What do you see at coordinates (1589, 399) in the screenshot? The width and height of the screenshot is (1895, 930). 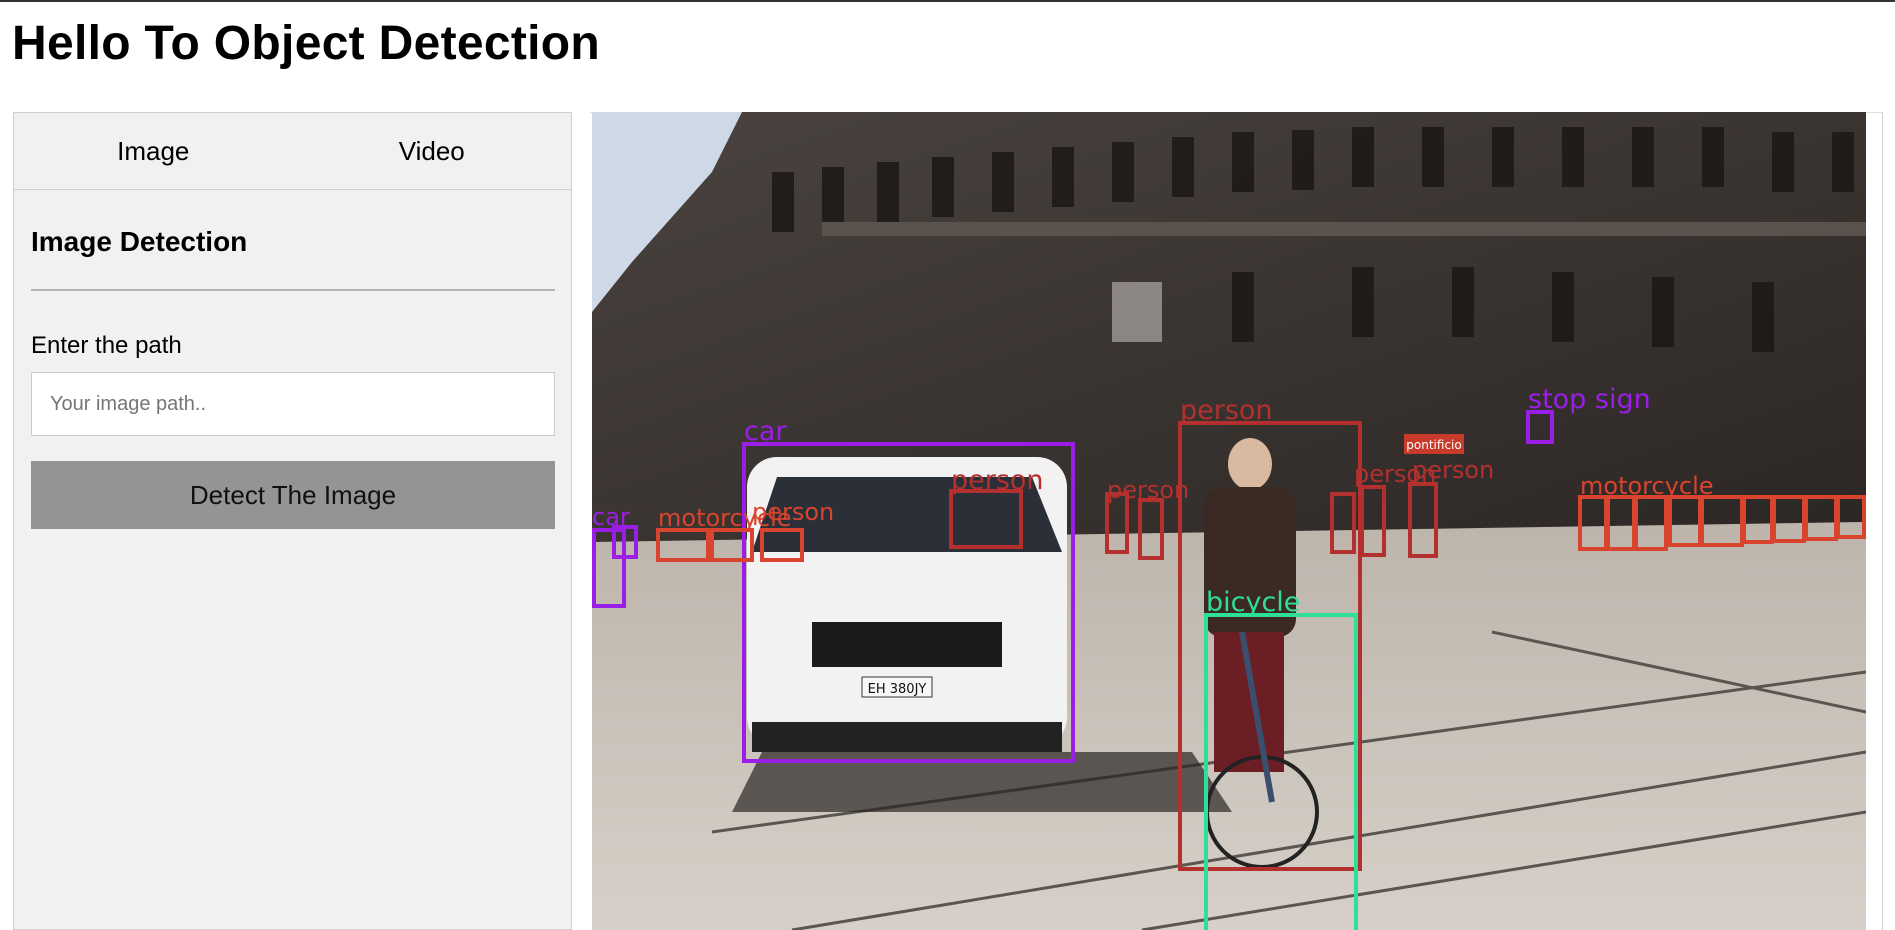 I see `det-label-stop-sign: stop sign` at bounding box center [1589, 399].